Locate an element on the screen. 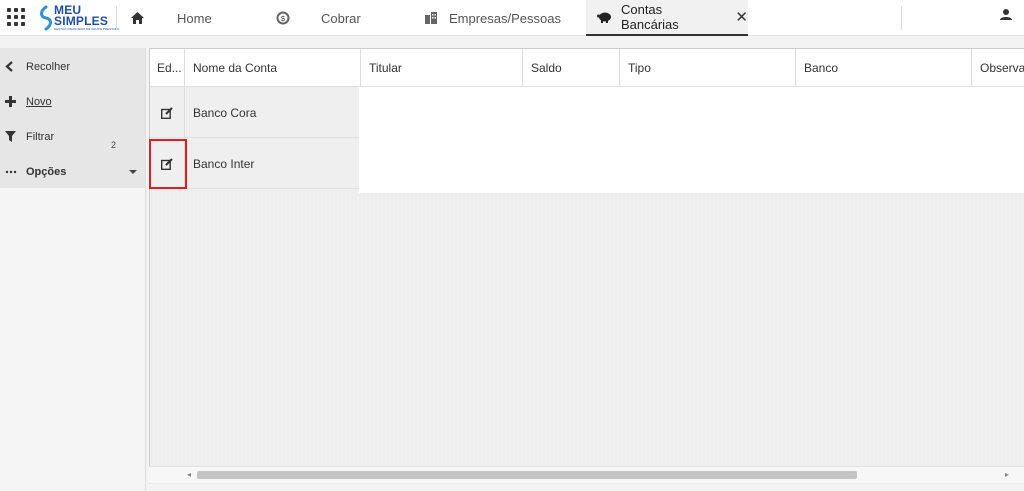  horizontal-scrollbar: ◂ ▸ is located at coordinates (586, 474).